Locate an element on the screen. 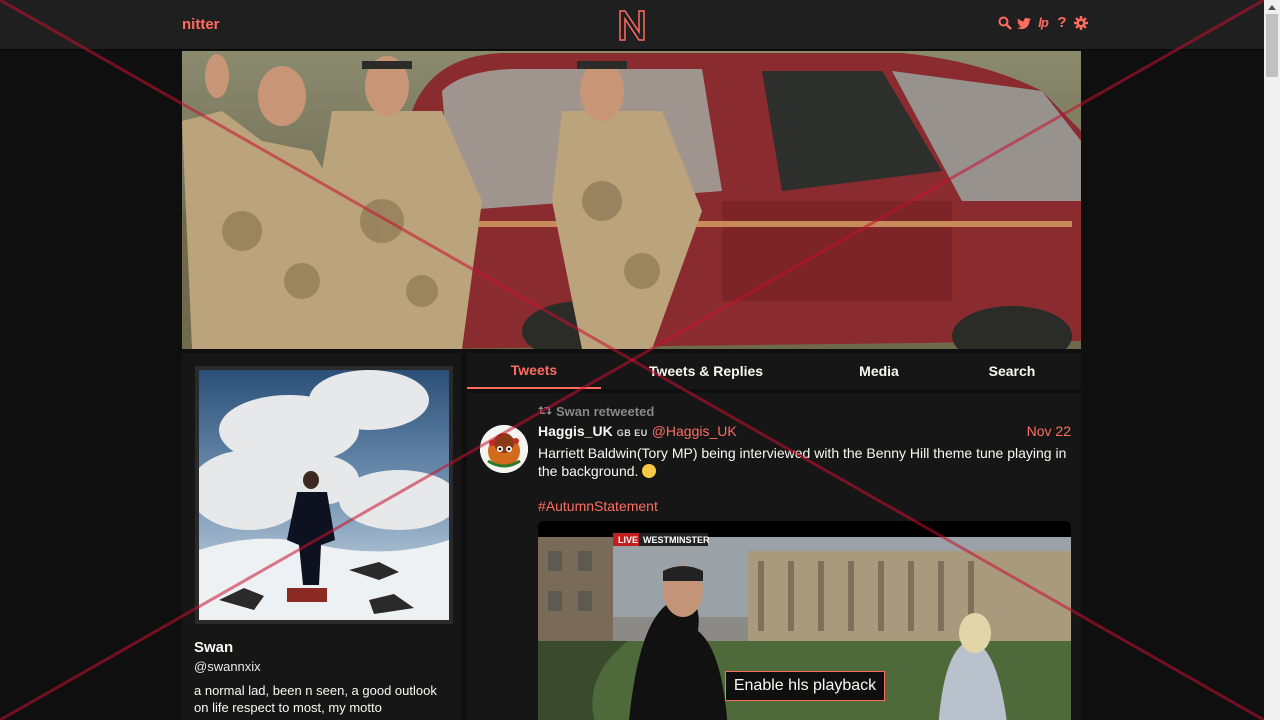  nav-icons: lp ? is located at coordinates (1043, 23).